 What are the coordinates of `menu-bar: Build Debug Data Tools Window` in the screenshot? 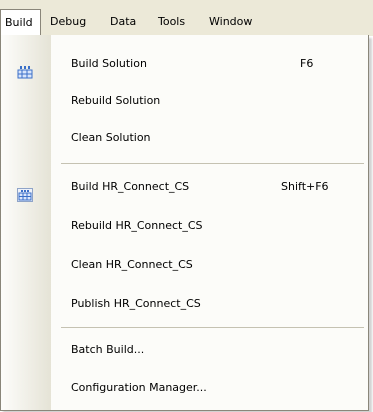 It's located at (186, 18).